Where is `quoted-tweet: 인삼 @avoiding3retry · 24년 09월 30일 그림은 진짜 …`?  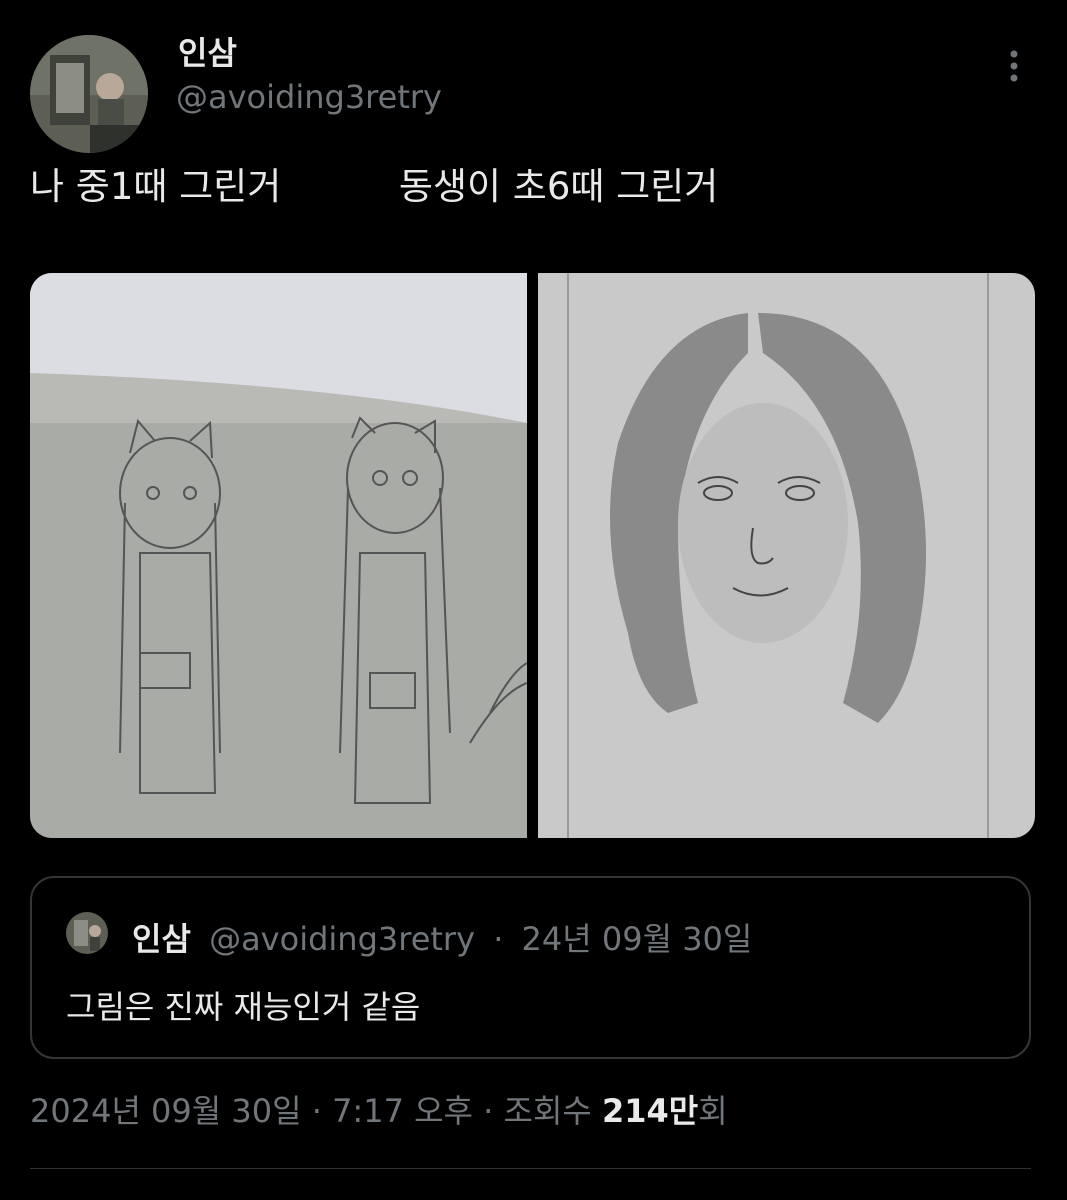 quoted-tweet: 인삼 @avoiding3retry · 24년 09월 30일 그림은 진짜 … is located at coordinates (530, 967).